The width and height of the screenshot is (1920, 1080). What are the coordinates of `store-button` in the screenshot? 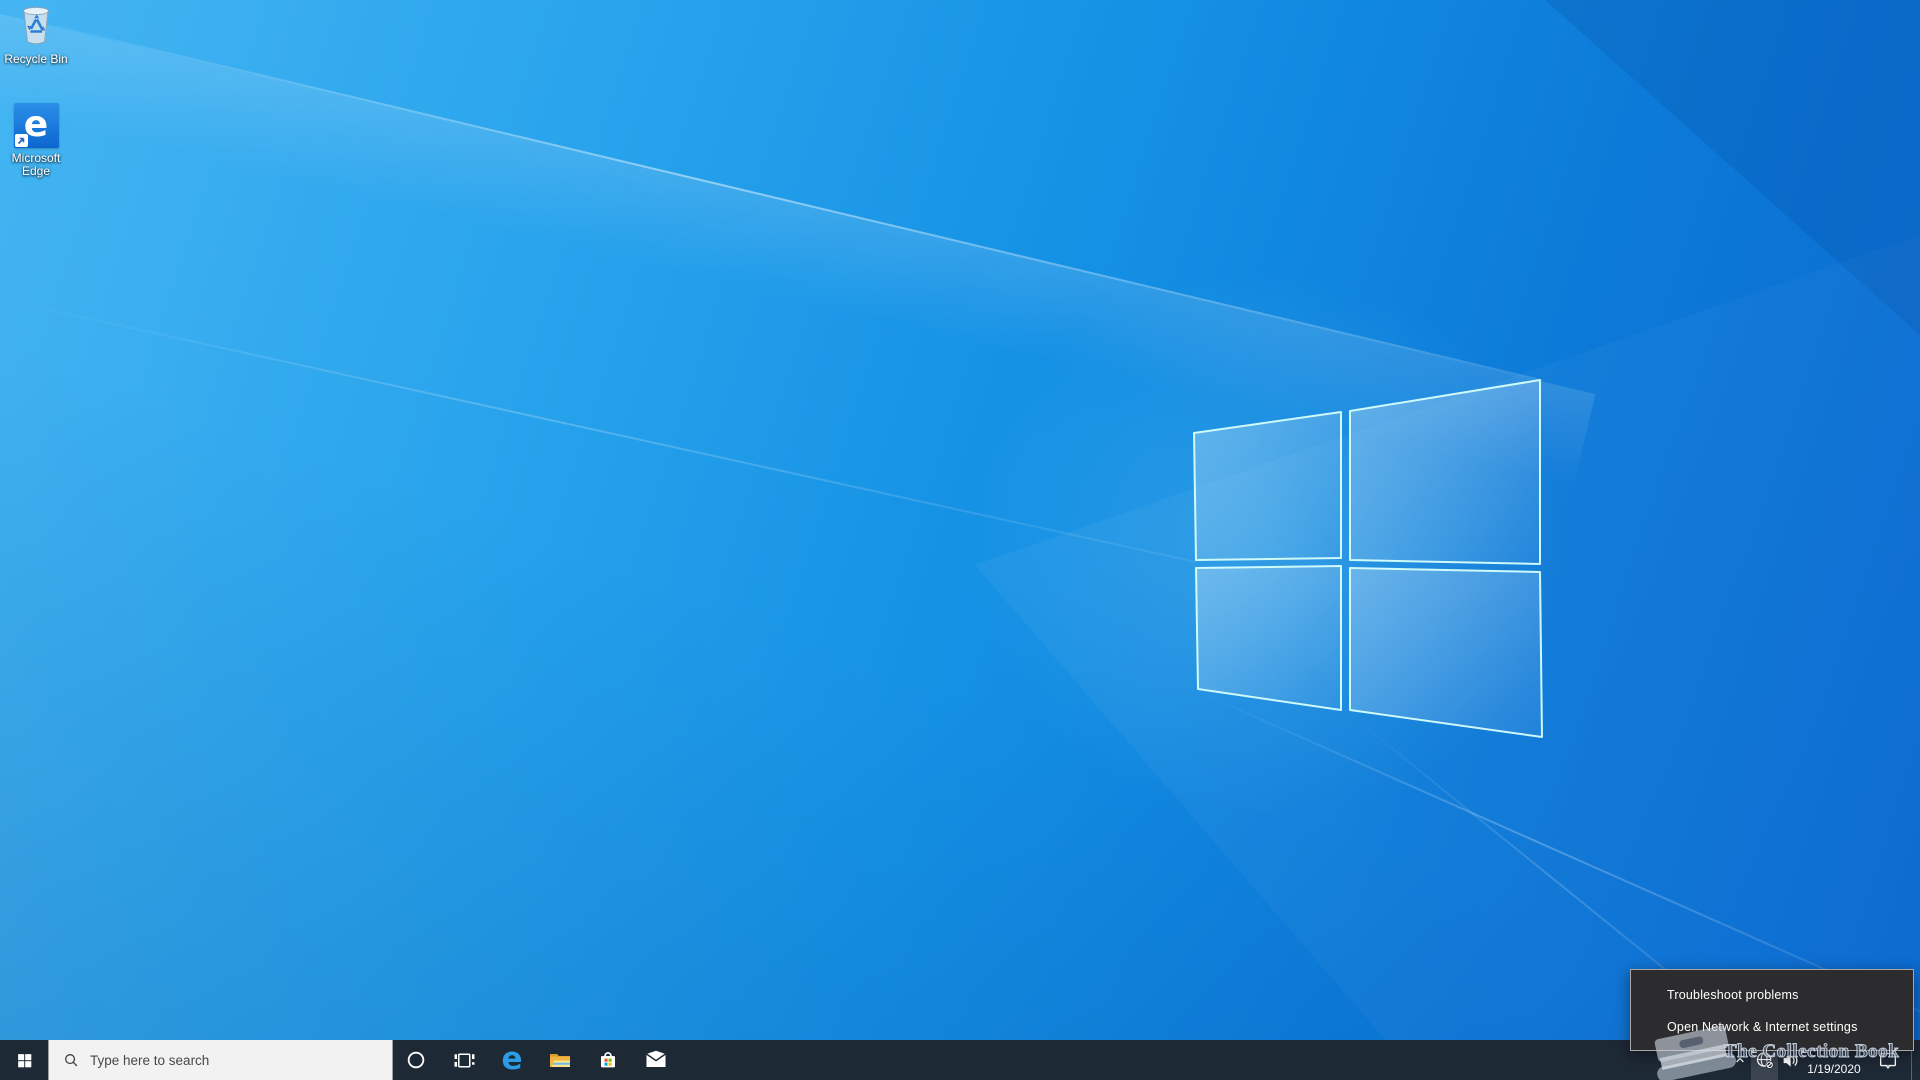 It's located at (608, 1060).